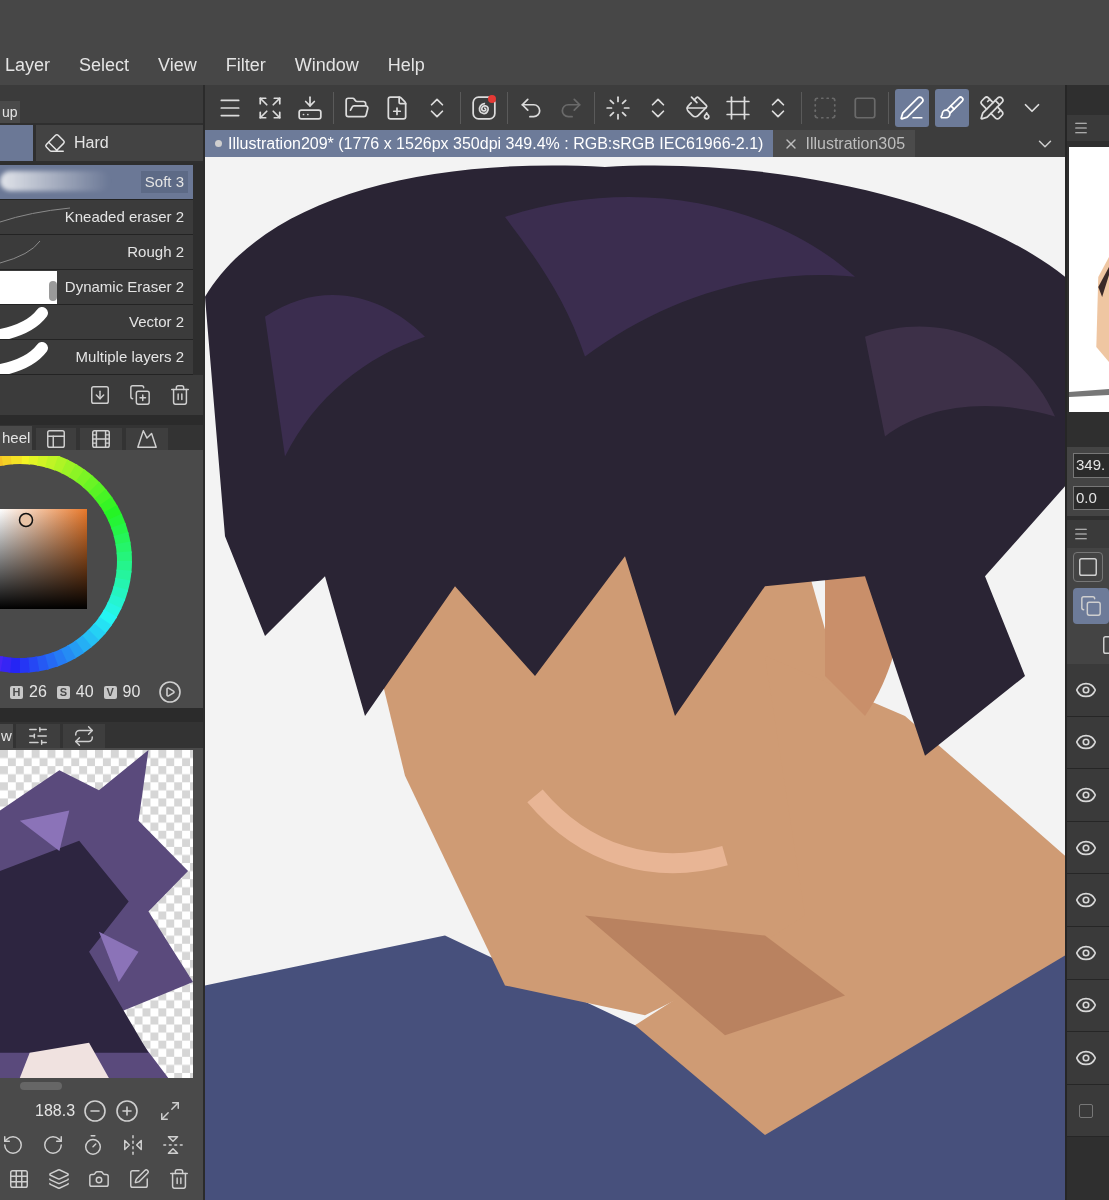  What do you see at coordinates (41, 1086) in the screenshot?
I see `scrollbar-thumb` at bounding box center [41, 1086].